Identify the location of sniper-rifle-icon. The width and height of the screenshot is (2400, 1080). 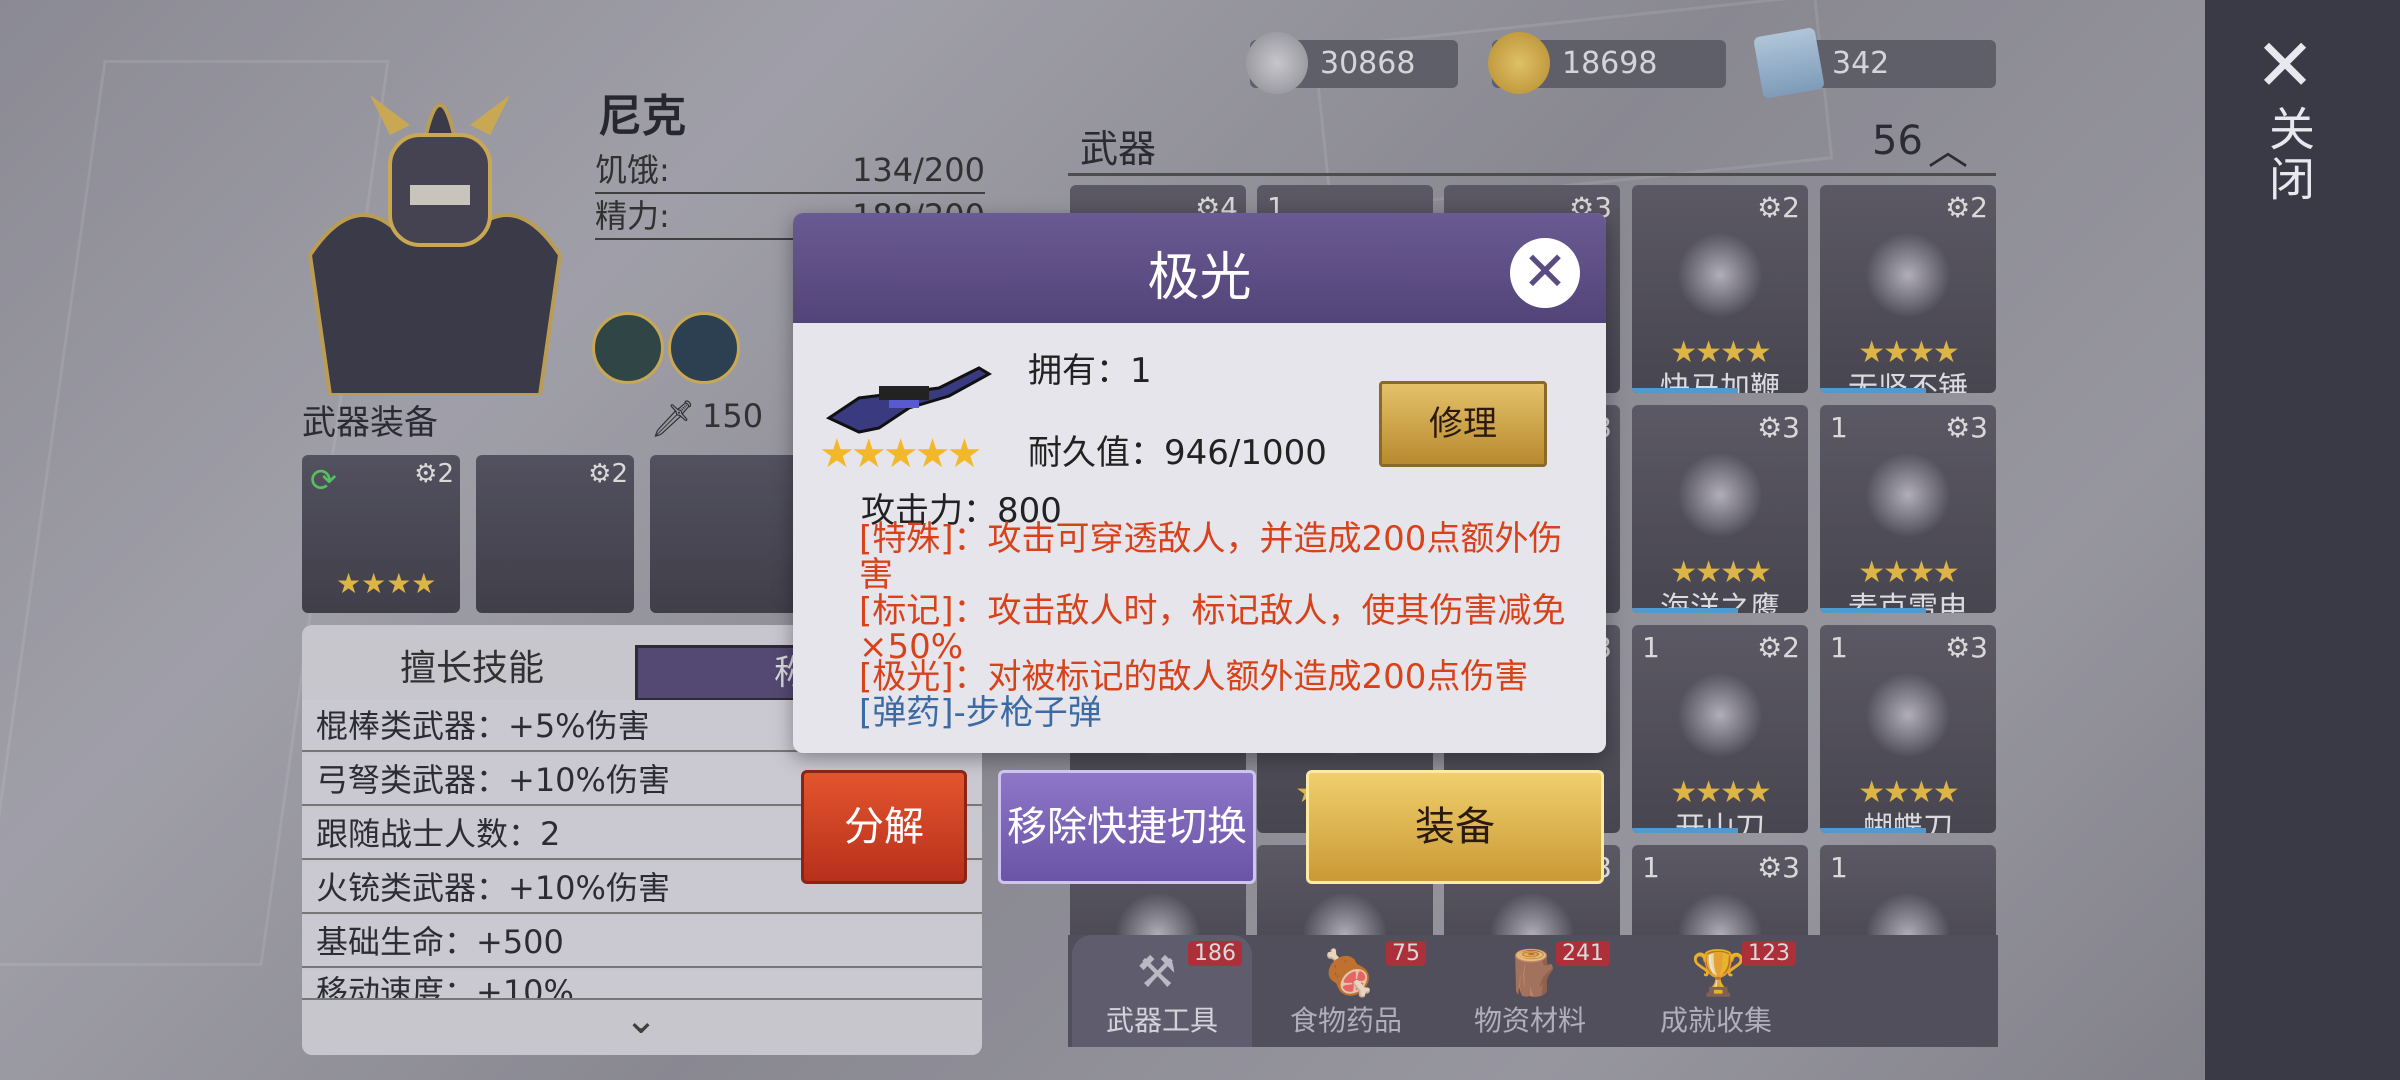
(909, 400).